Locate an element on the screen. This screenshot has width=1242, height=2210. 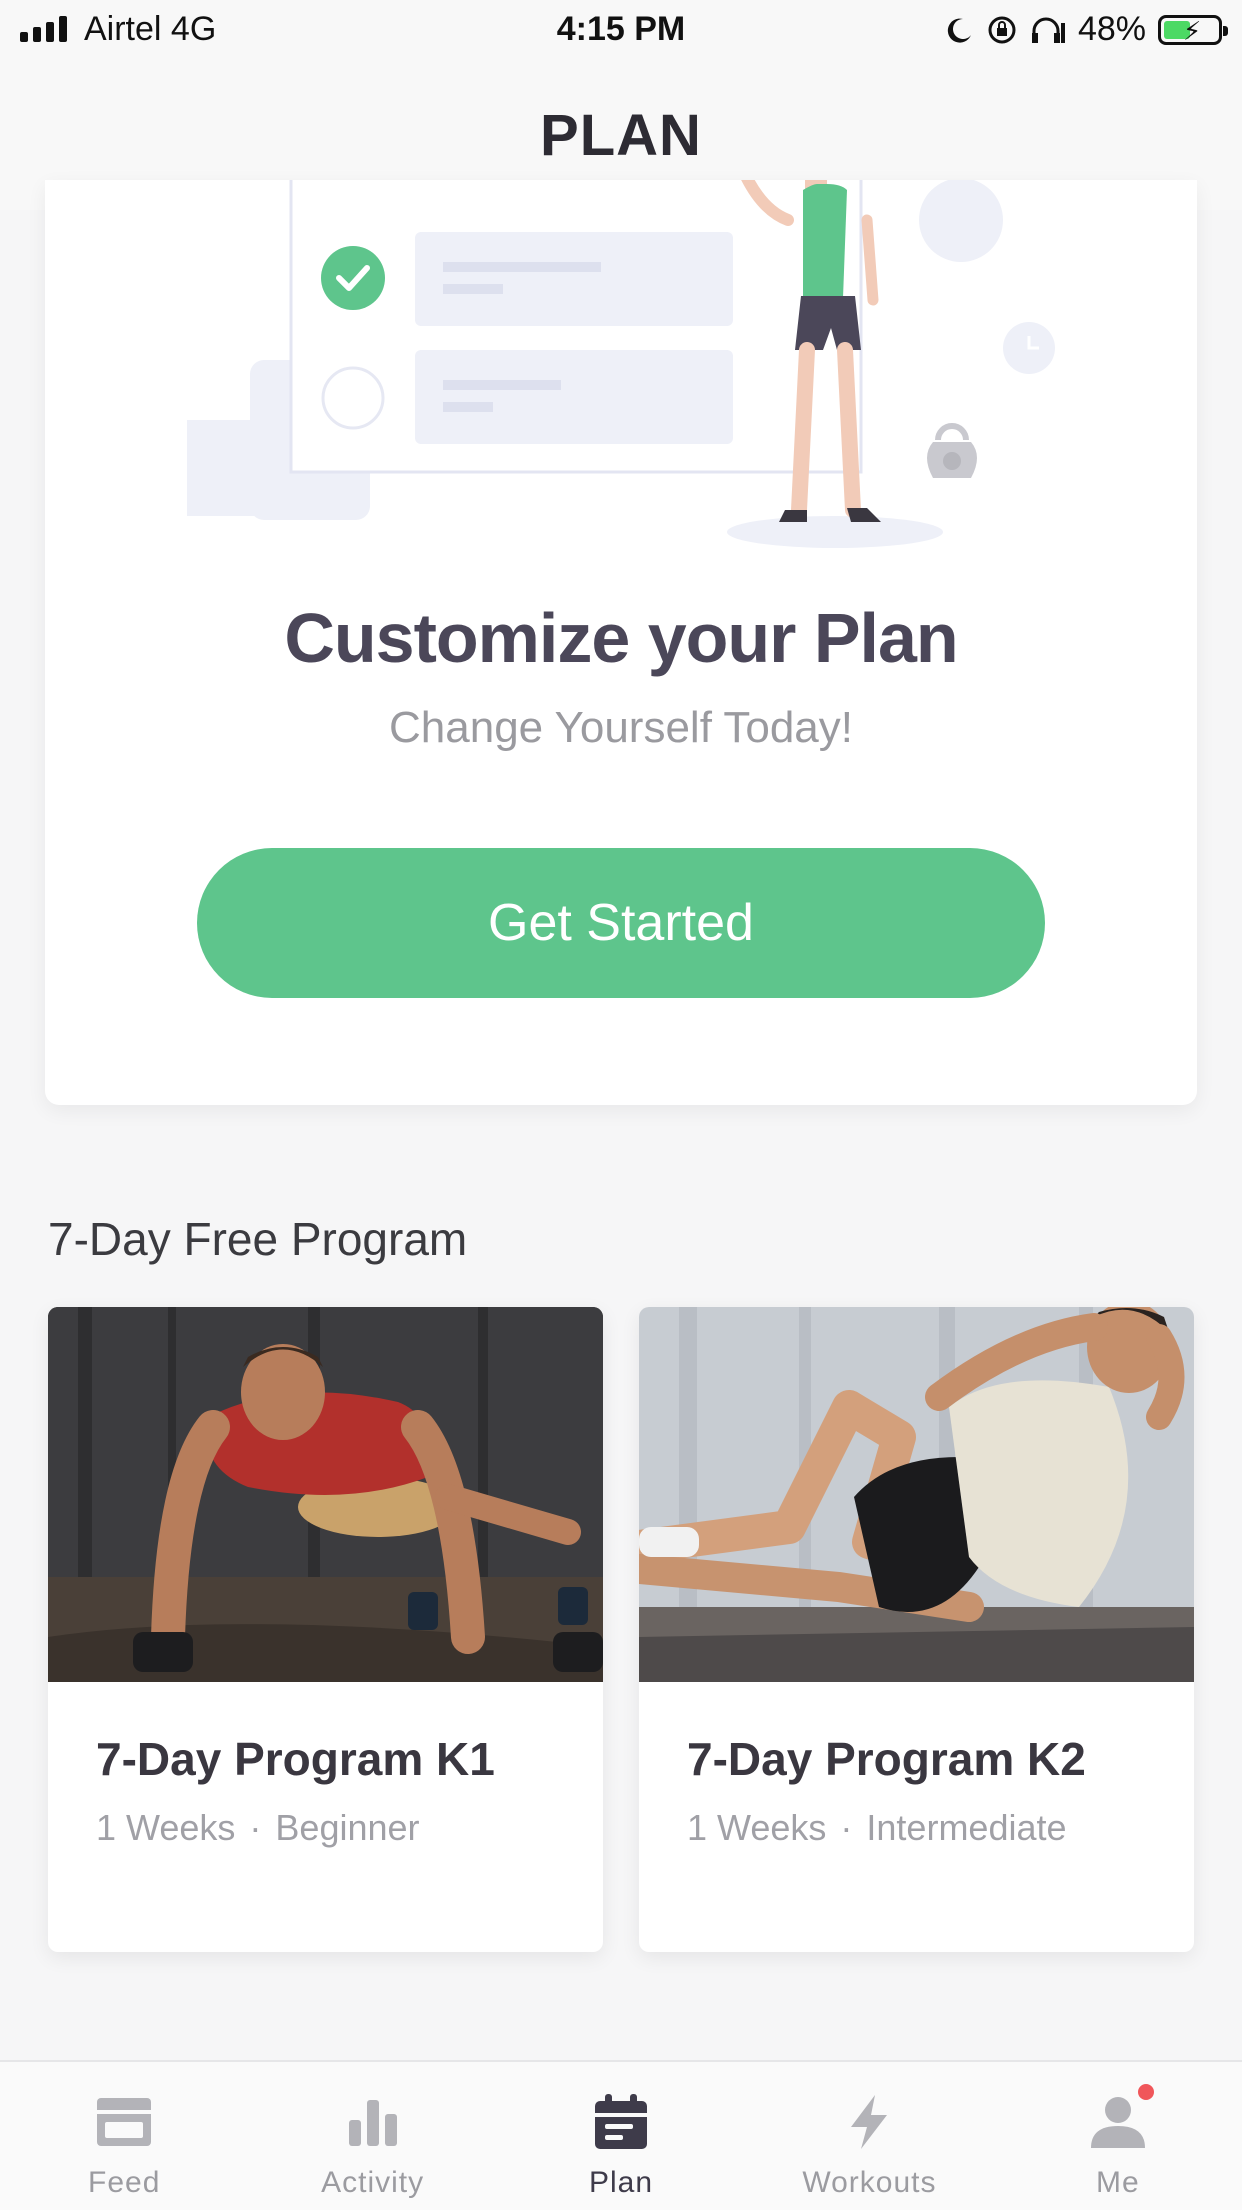
get-started-button: Get Started is located at coordinates (621, 923).